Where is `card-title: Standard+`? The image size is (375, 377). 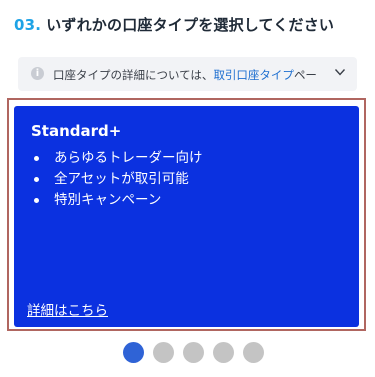
card-title: Standard+ is located at coordinates (76, 131).